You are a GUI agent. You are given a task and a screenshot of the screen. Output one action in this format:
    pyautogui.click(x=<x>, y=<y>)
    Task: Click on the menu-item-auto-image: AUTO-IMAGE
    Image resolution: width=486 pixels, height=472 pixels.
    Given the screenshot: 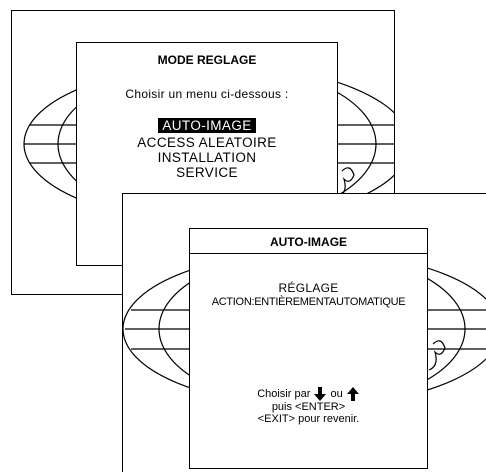 What is the action you would take?
    pyautogui.click(x=207, y=125)
    